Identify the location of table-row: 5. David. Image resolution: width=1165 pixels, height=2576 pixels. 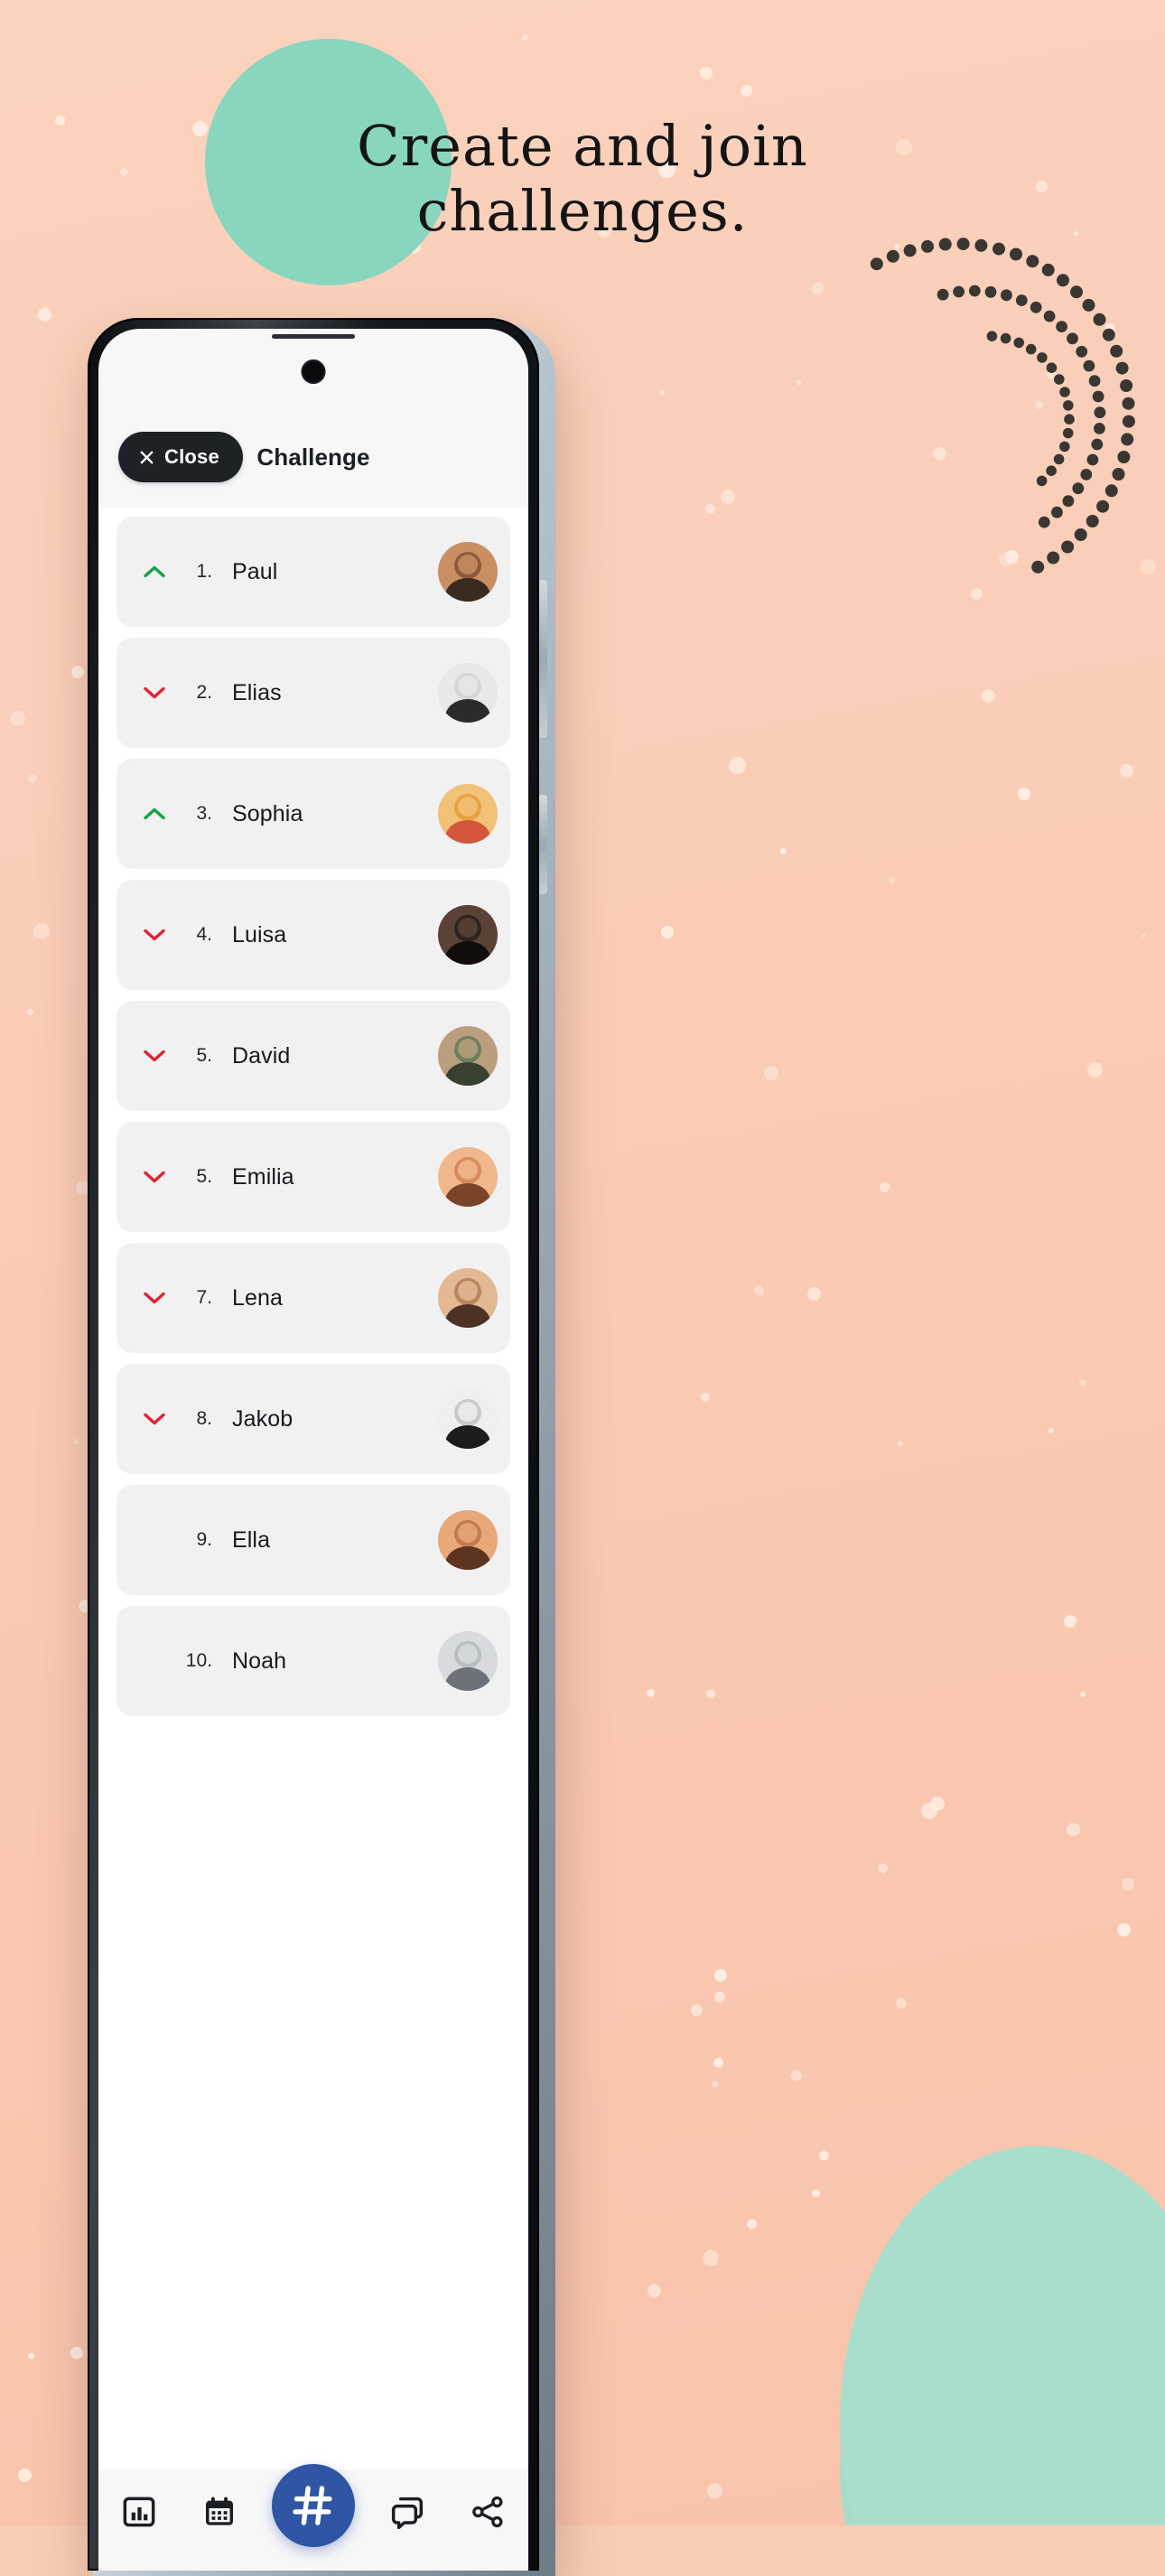
(313, 1056).